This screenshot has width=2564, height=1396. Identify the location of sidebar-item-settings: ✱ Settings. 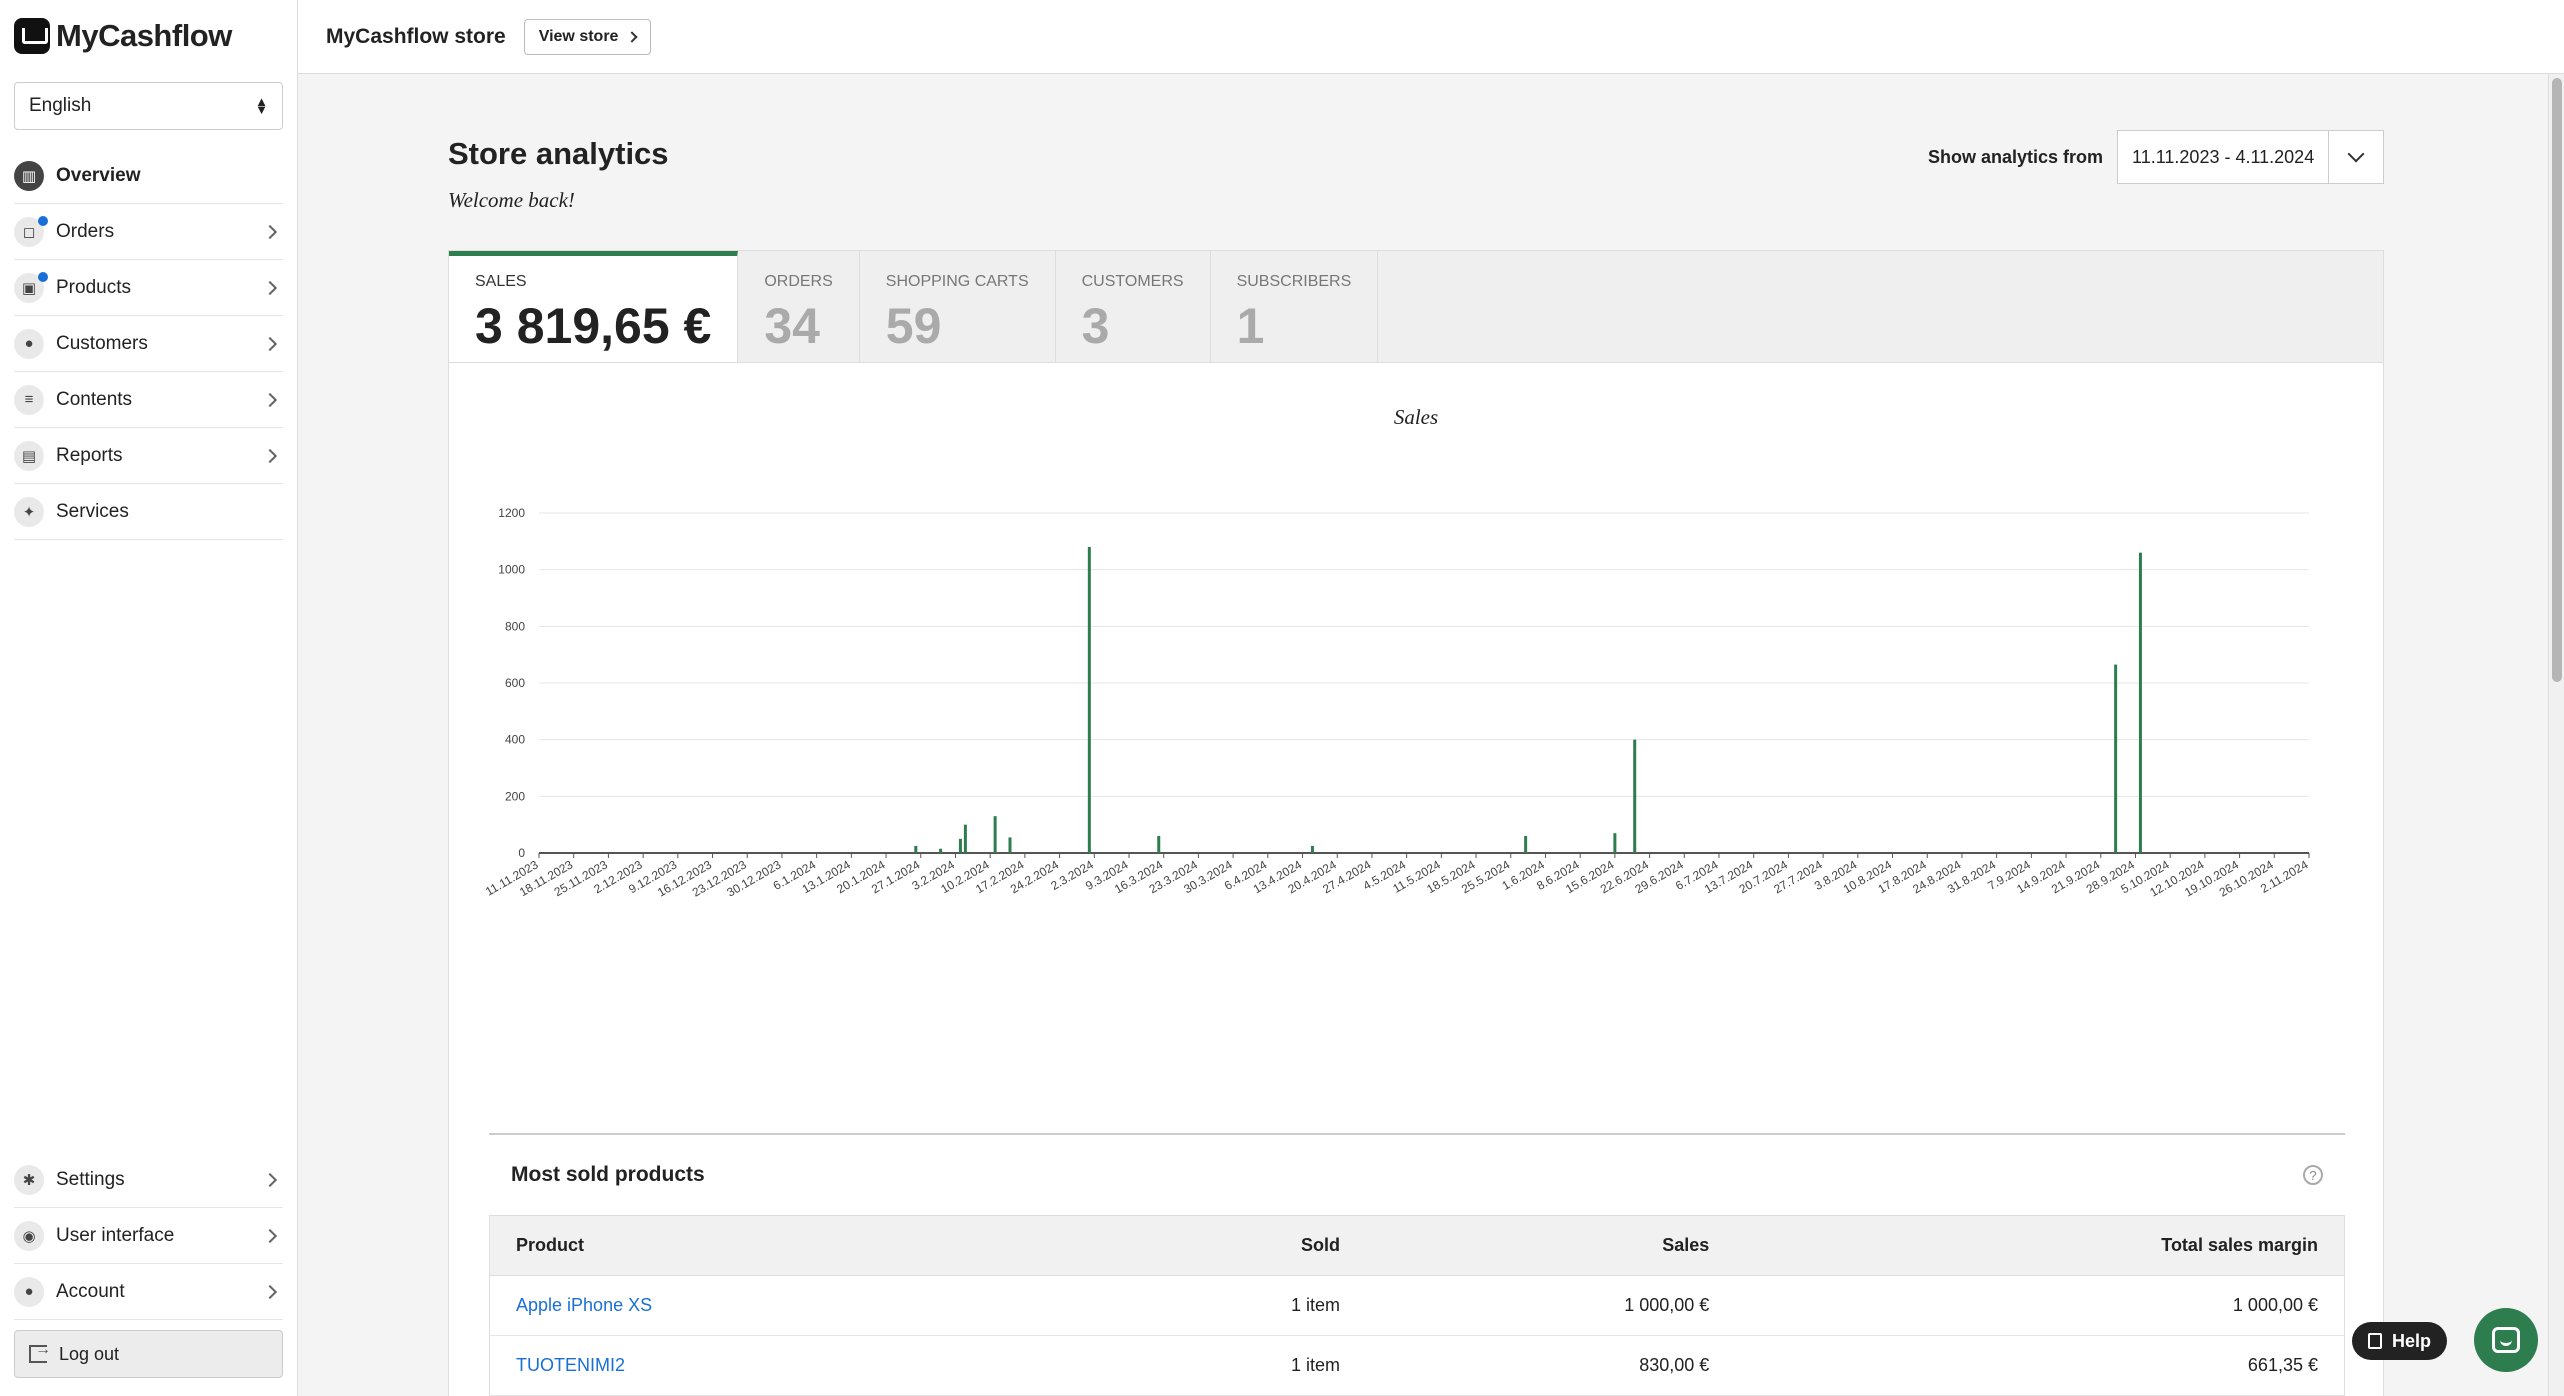
(148, 1180).